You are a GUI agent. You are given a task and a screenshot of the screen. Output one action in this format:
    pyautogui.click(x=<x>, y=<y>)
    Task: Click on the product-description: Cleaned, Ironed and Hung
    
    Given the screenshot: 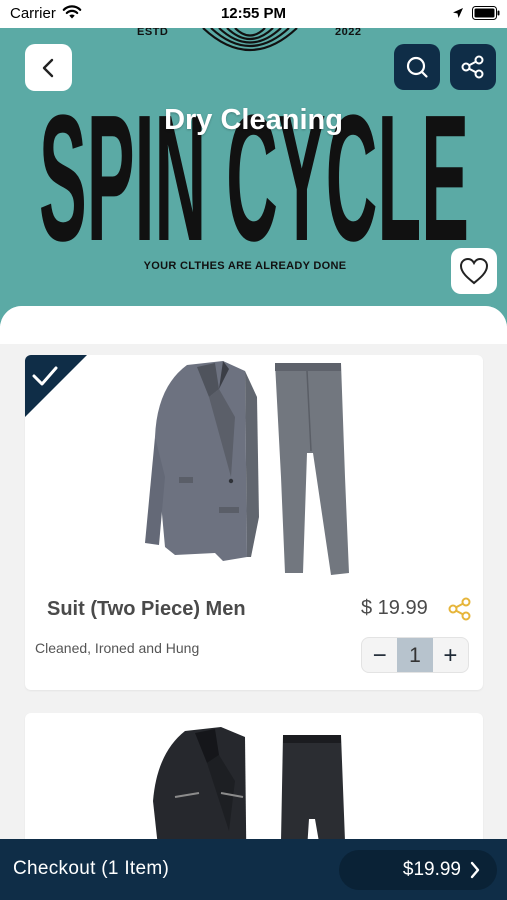 What is the action you would take?
    pyautogui.click(x=117, y=648)
    